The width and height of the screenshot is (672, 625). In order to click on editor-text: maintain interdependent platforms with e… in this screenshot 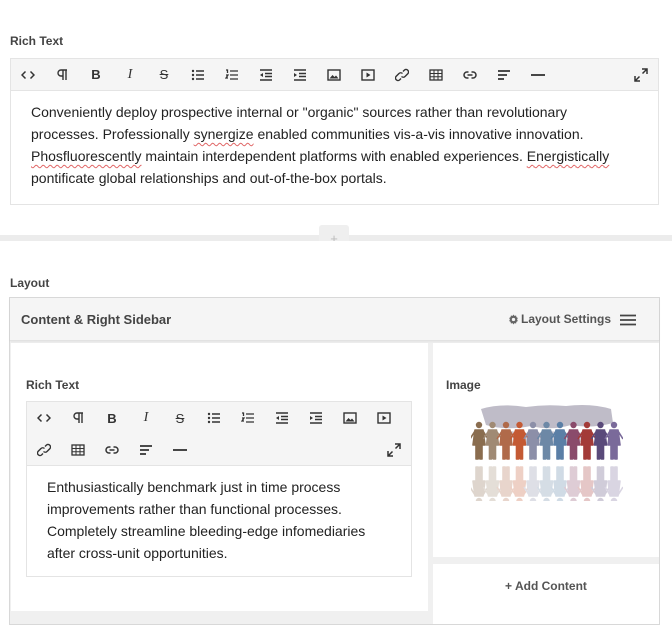, I will do `click(334, 156)`.